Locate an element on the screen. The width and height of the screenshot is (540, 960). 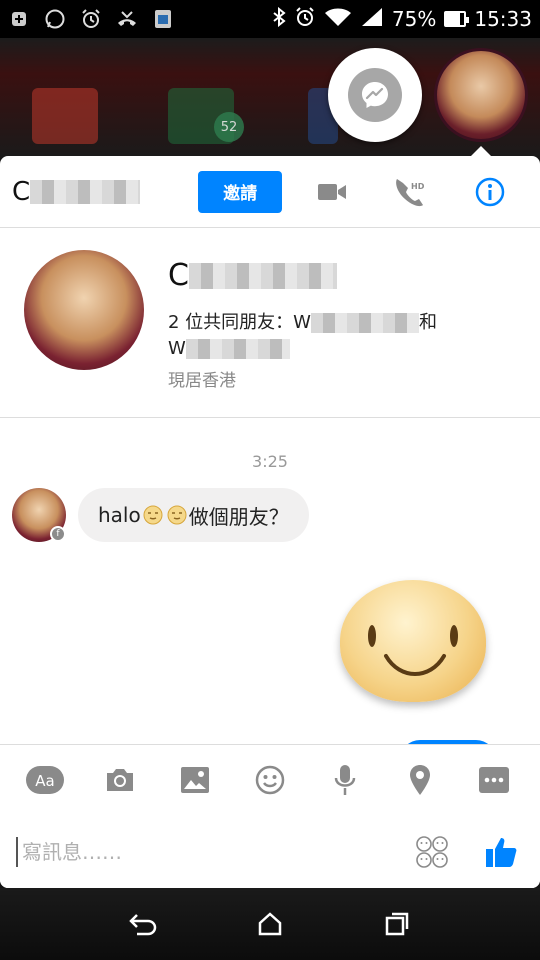
missed-call-icon is located at coordinates (127, 19).